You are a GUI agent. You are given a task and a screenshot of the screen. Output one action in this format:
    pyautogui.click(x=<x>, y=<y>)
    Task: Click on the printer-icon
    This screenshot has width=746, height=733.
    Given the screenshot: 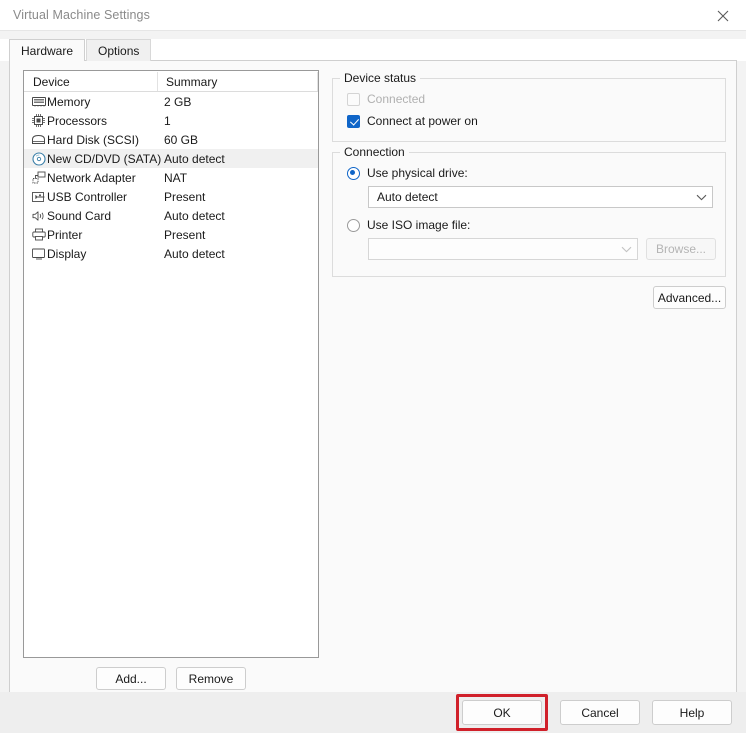 What is the action you would take?
    pyautogui.click(x=38, y=234)
    